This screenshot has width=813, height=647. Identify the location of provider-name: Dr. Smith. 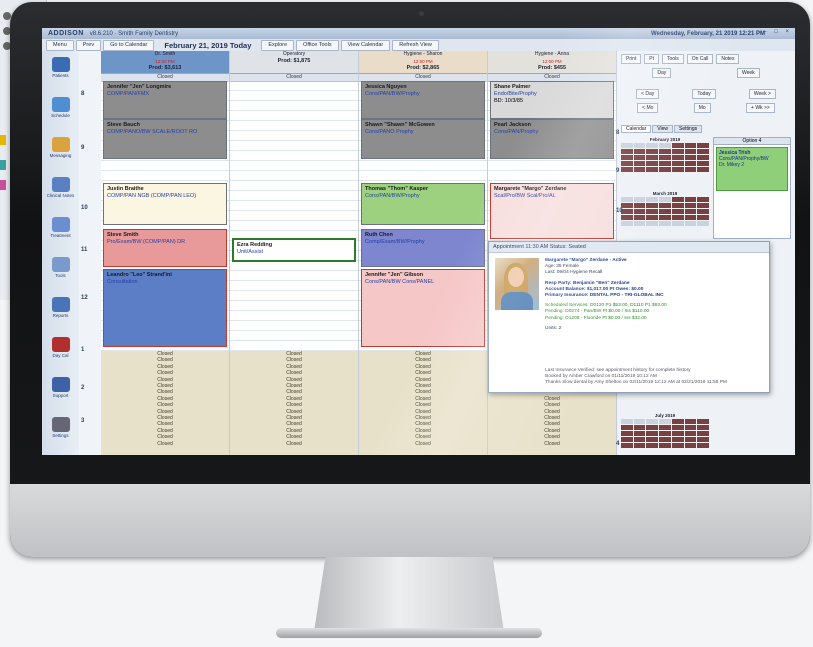
(165, 54).